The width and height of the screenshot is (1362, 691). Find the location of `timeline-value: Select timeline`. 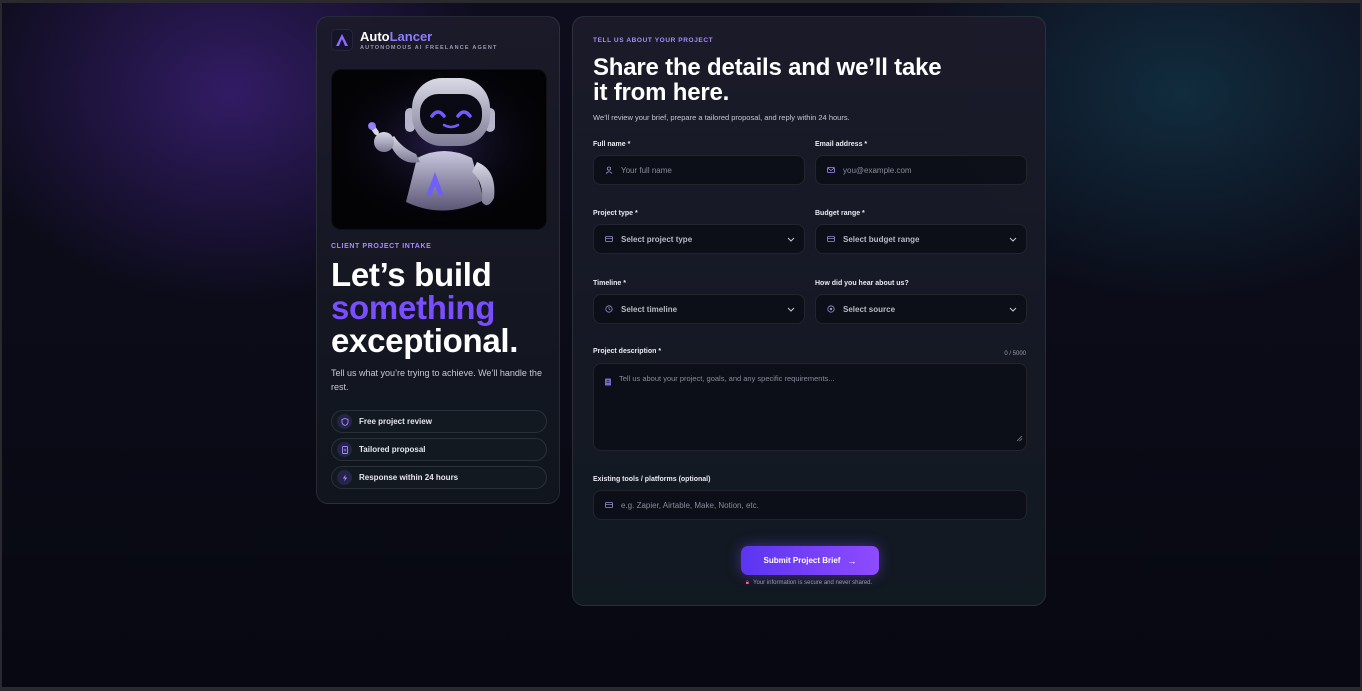

timeline-value: Select timeline is located at coordinates (649, 309).